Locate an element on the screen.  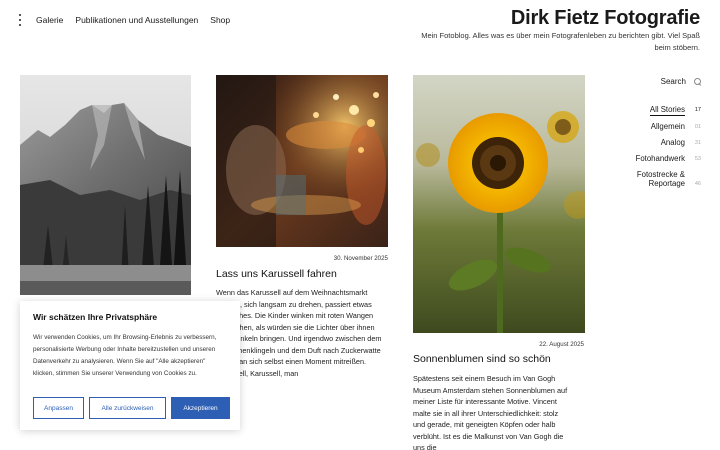
search-toggle: Search is located at coordinates (681, 81).